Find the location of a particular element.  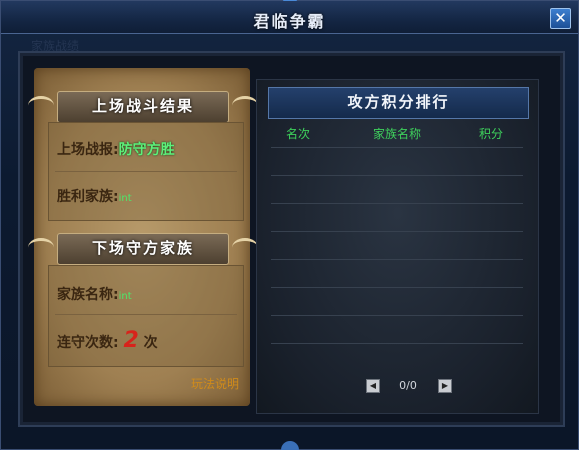

page-indicator: 0/0 is located at coordinates (408, 385).